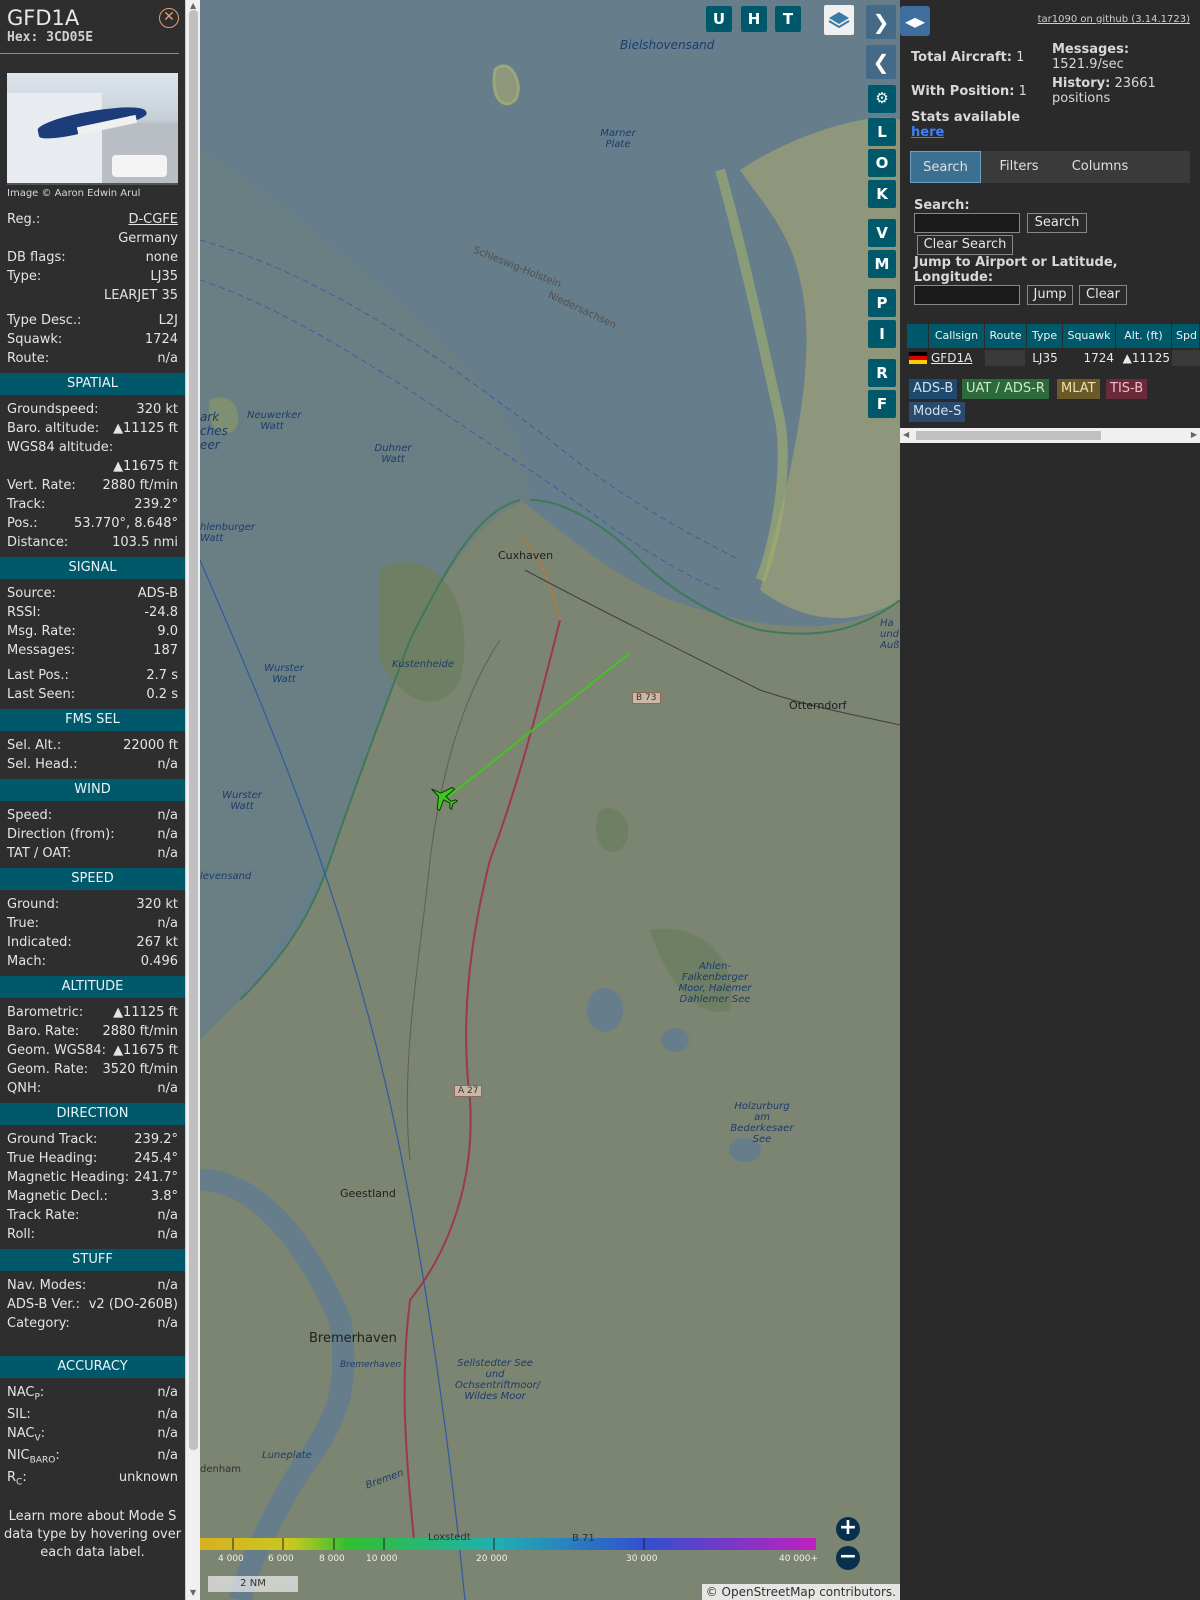  I want to click on toggle-v-button: V, so click(882, 233).